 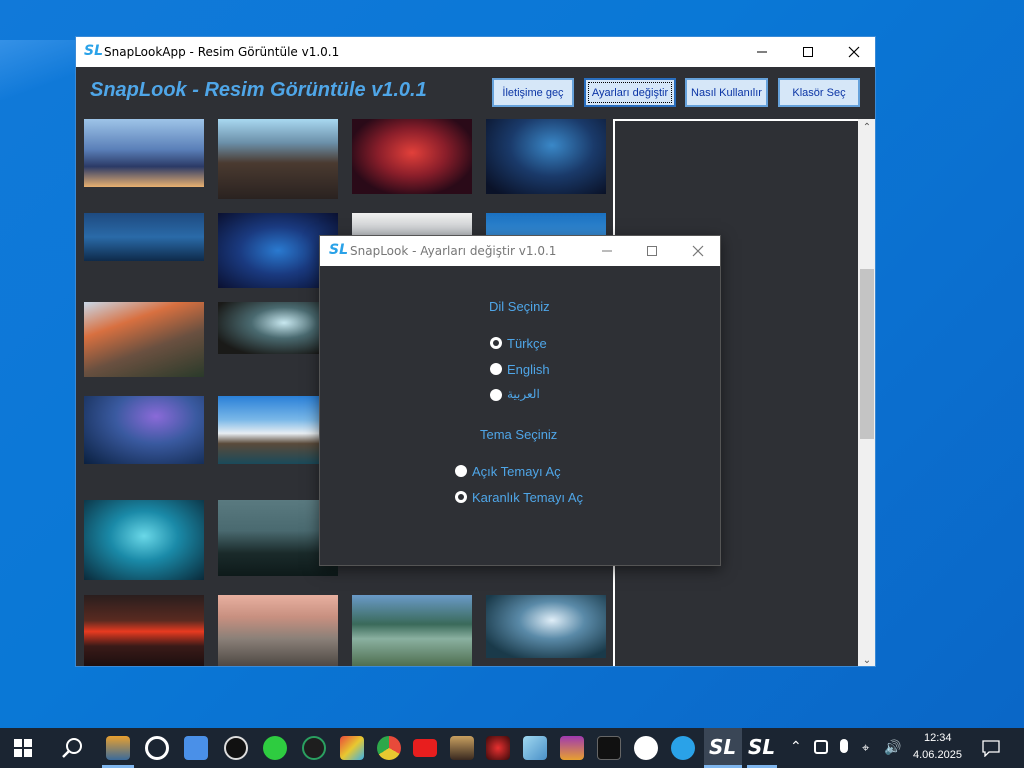 I want to click on close-button, so click(x=853, y=52).